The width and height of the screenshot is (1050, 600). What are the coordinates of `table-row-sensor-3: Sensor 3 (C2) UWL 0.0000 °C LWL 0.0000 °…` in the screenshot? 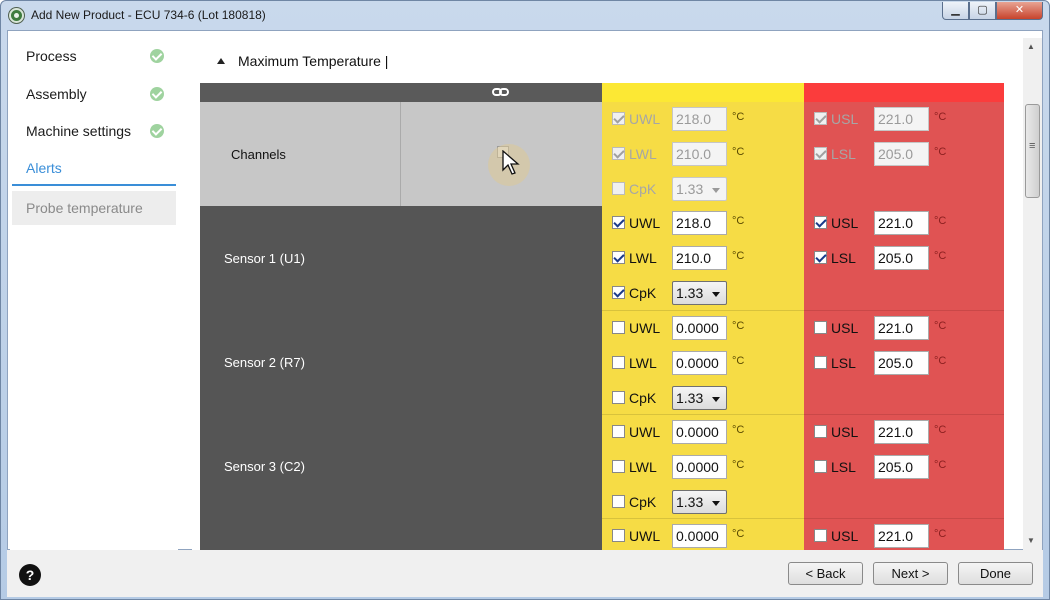 It's located at (602, 466).